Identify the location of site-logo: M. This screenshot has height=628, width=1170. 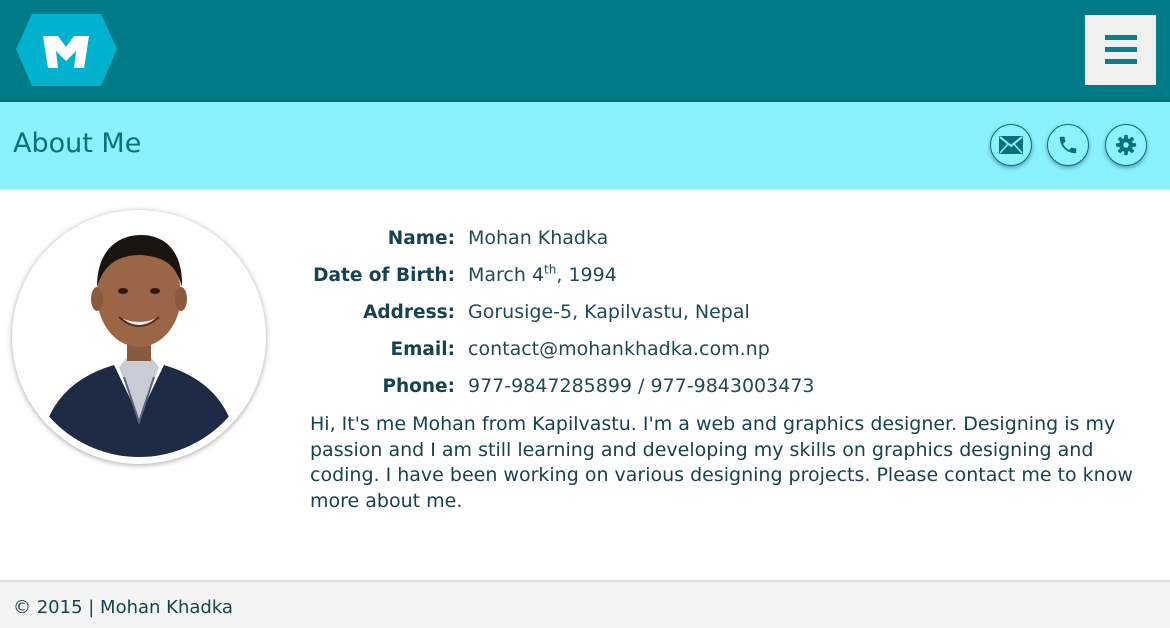
(66, 50).